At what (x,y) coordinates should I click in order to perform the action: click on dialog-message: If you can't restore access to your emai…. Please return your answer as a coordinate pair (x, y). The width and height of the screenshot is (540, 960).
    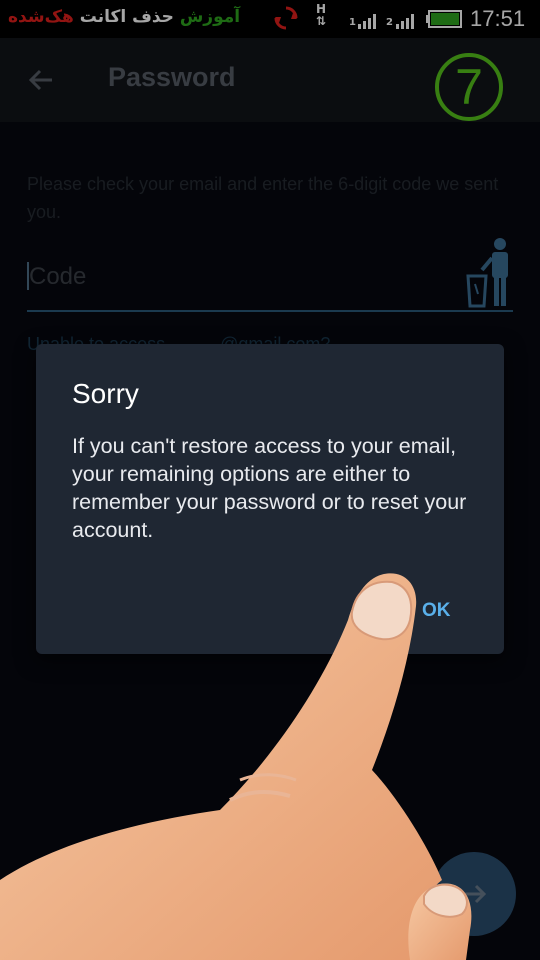
    Looking at the image, I should click on (269, 488).